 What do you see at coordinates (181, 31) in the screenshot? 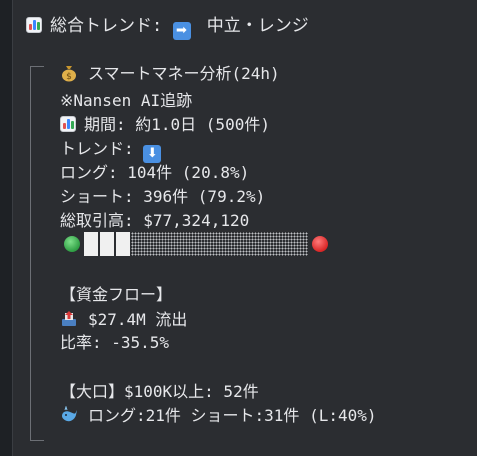
I see `right-arrow-icon: ➡` at bounding box center [181, 31].